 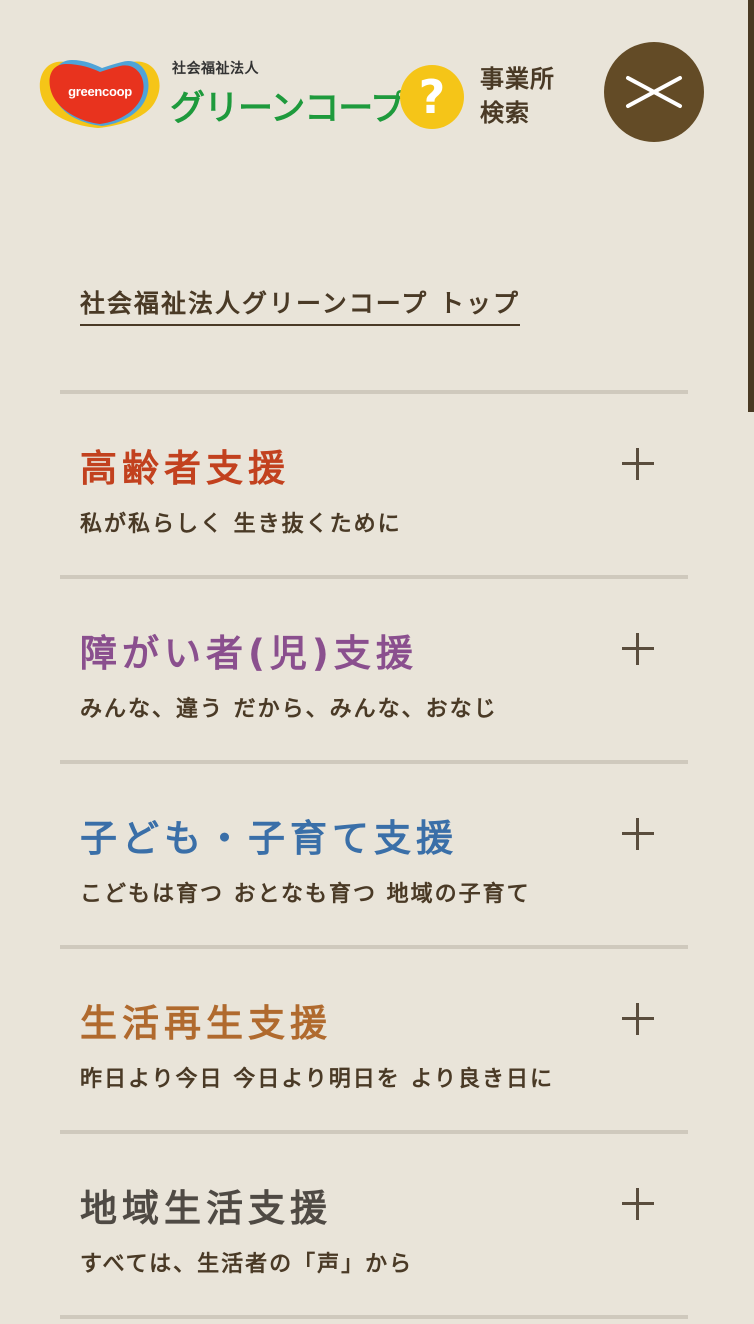 I want to click on menu-item-title: 子ども・子育て支援, so click(x=269, y=838).